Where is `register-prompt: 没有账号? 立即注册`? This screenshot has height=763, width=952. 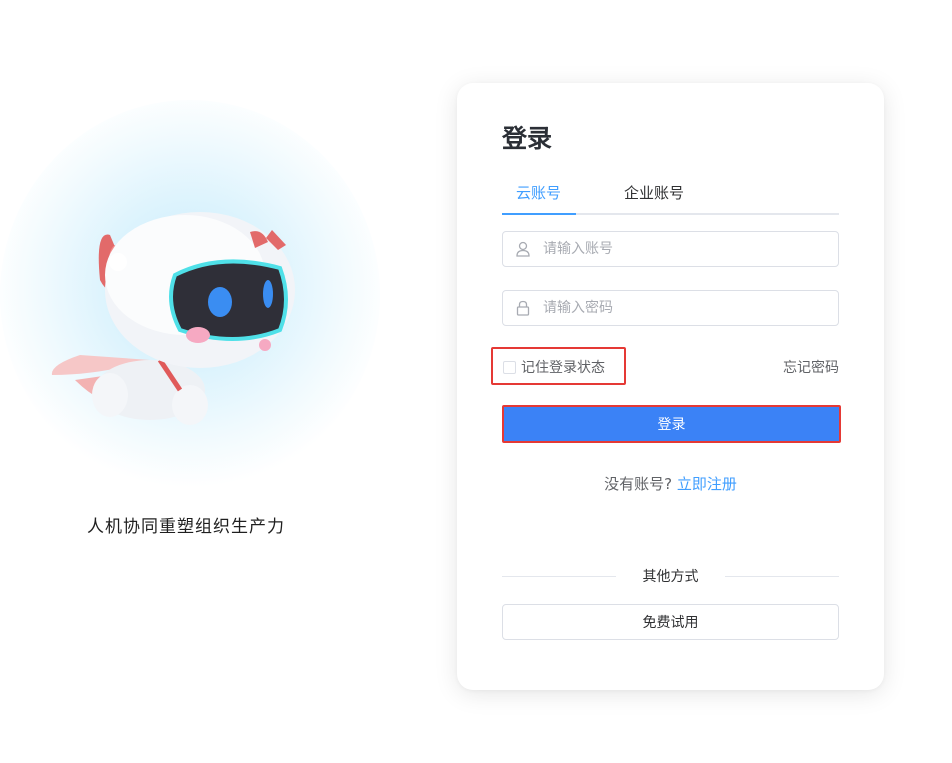 register-prompt: 没有账号? 立即注册 is located at coordinates (670, 483).